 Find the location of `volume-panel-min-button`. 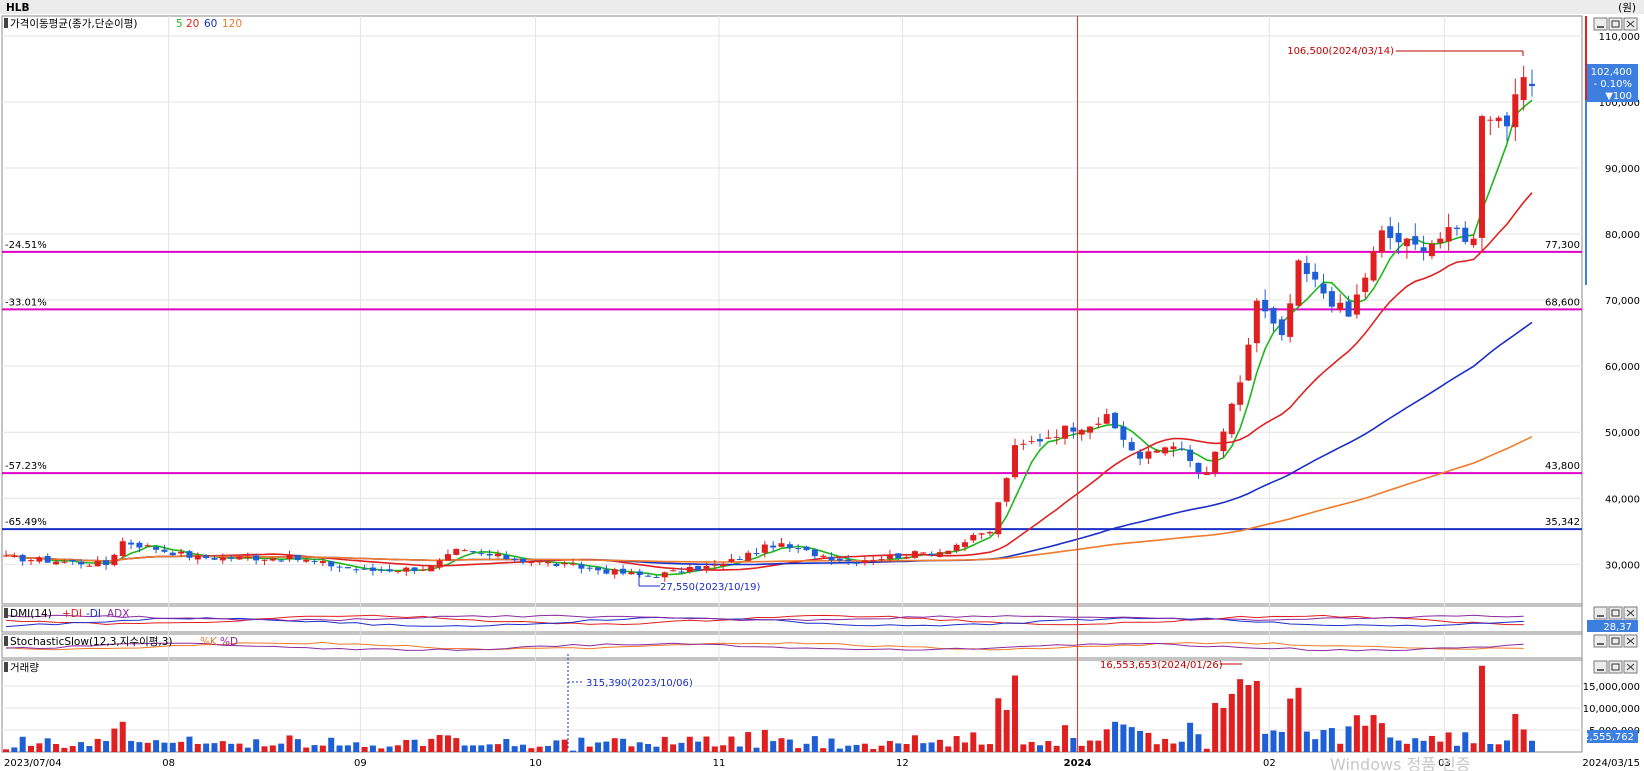

volume-panel-min-button is located at coordinates (1600, 667).